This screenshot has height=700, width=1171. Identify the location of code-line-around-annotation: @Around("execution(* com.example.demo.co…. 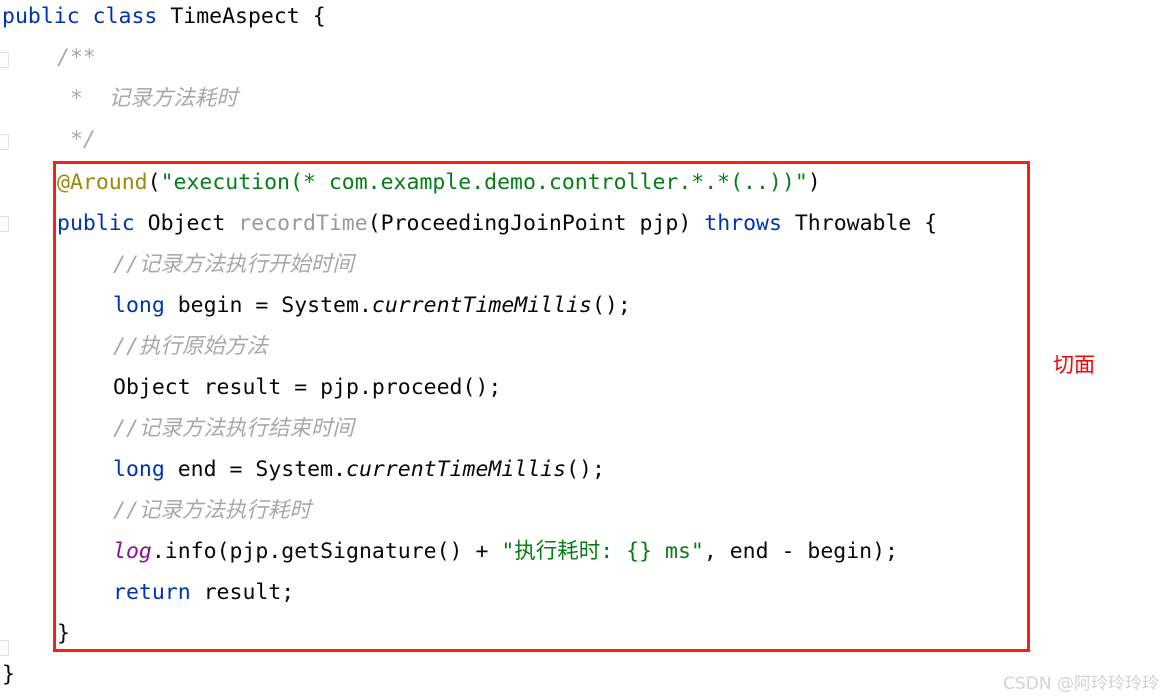
(585, 182).